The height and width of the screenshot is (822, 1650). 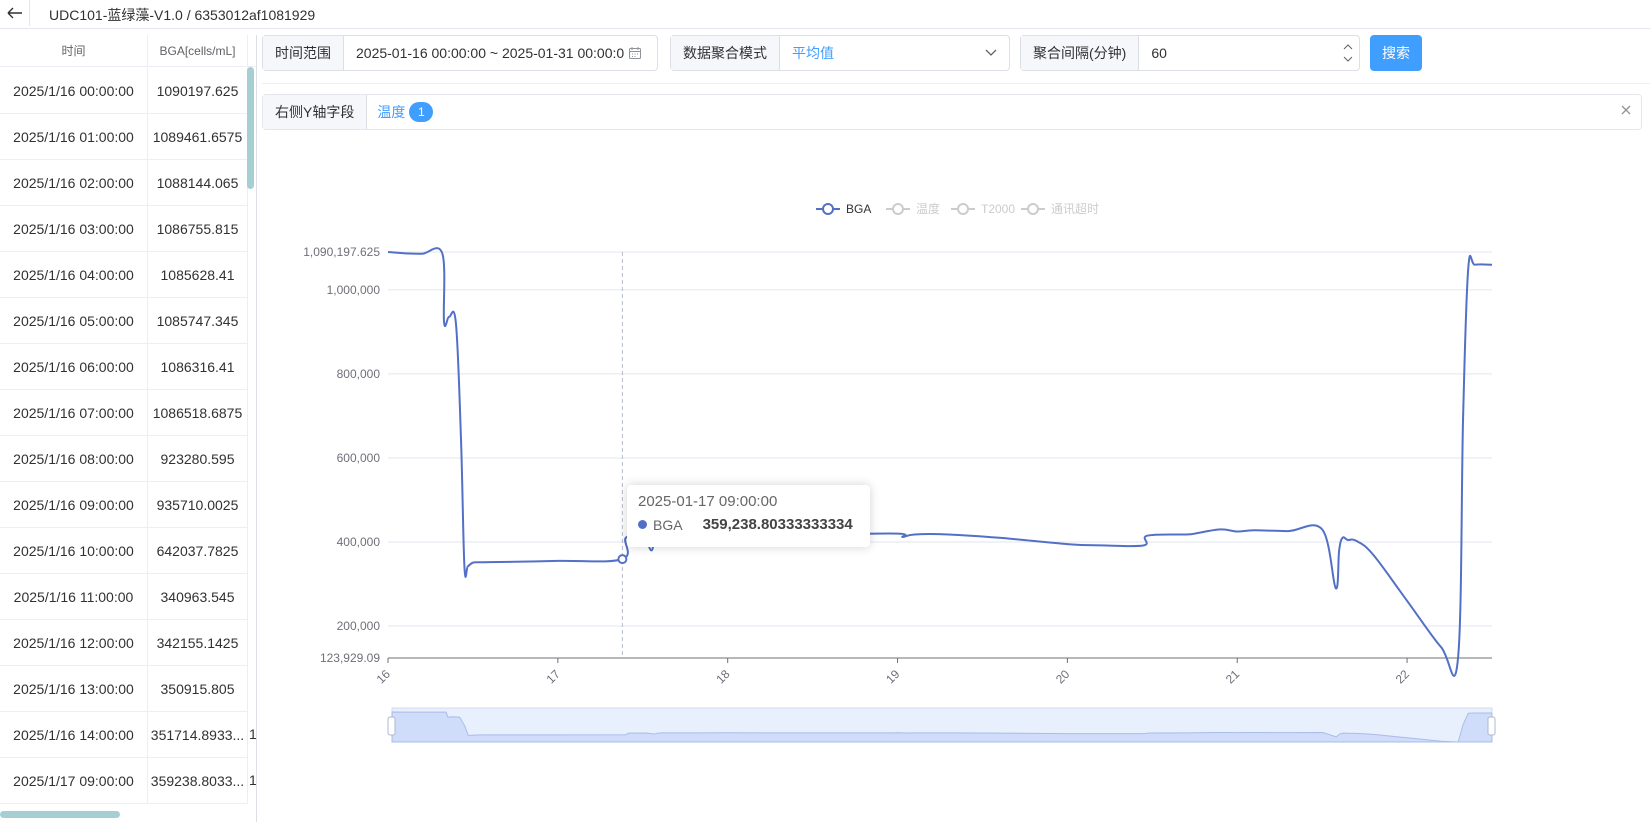 I want to click on table-row: 2025/1/16 09:00:00 935710.0025, so click(x=124, y=505).